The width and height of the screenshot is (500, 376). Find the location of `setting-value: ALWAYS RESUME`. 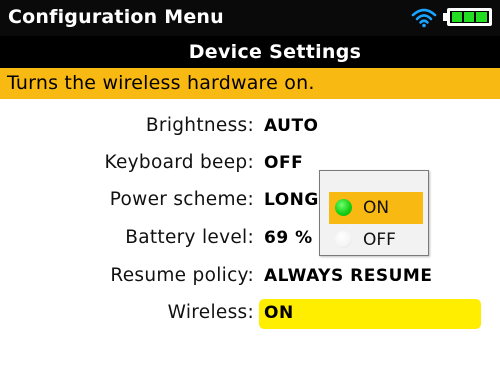

setting-value: ALWAYS RESUME is located at coordinates (348, 276).